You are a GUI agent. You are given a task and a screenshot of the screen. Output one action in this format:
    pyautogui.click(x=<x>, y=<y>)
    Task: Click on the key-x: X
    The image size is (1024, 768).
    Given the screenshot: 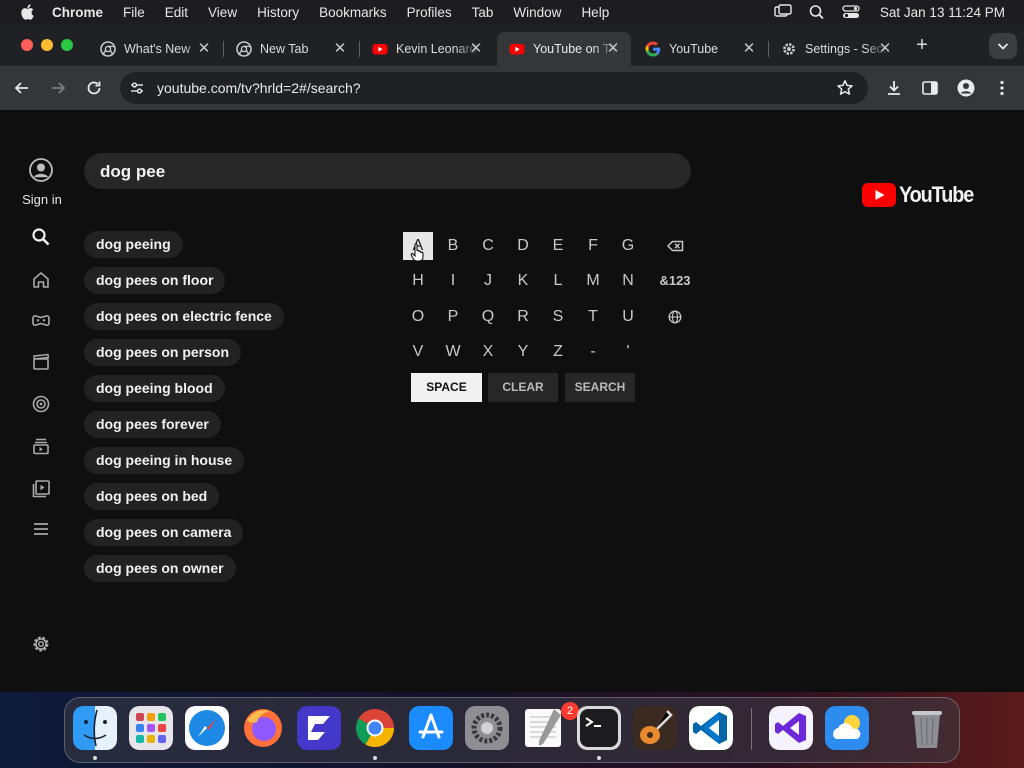 What is the action you would take?
    pyautogui.click(x=488, y=352)
    